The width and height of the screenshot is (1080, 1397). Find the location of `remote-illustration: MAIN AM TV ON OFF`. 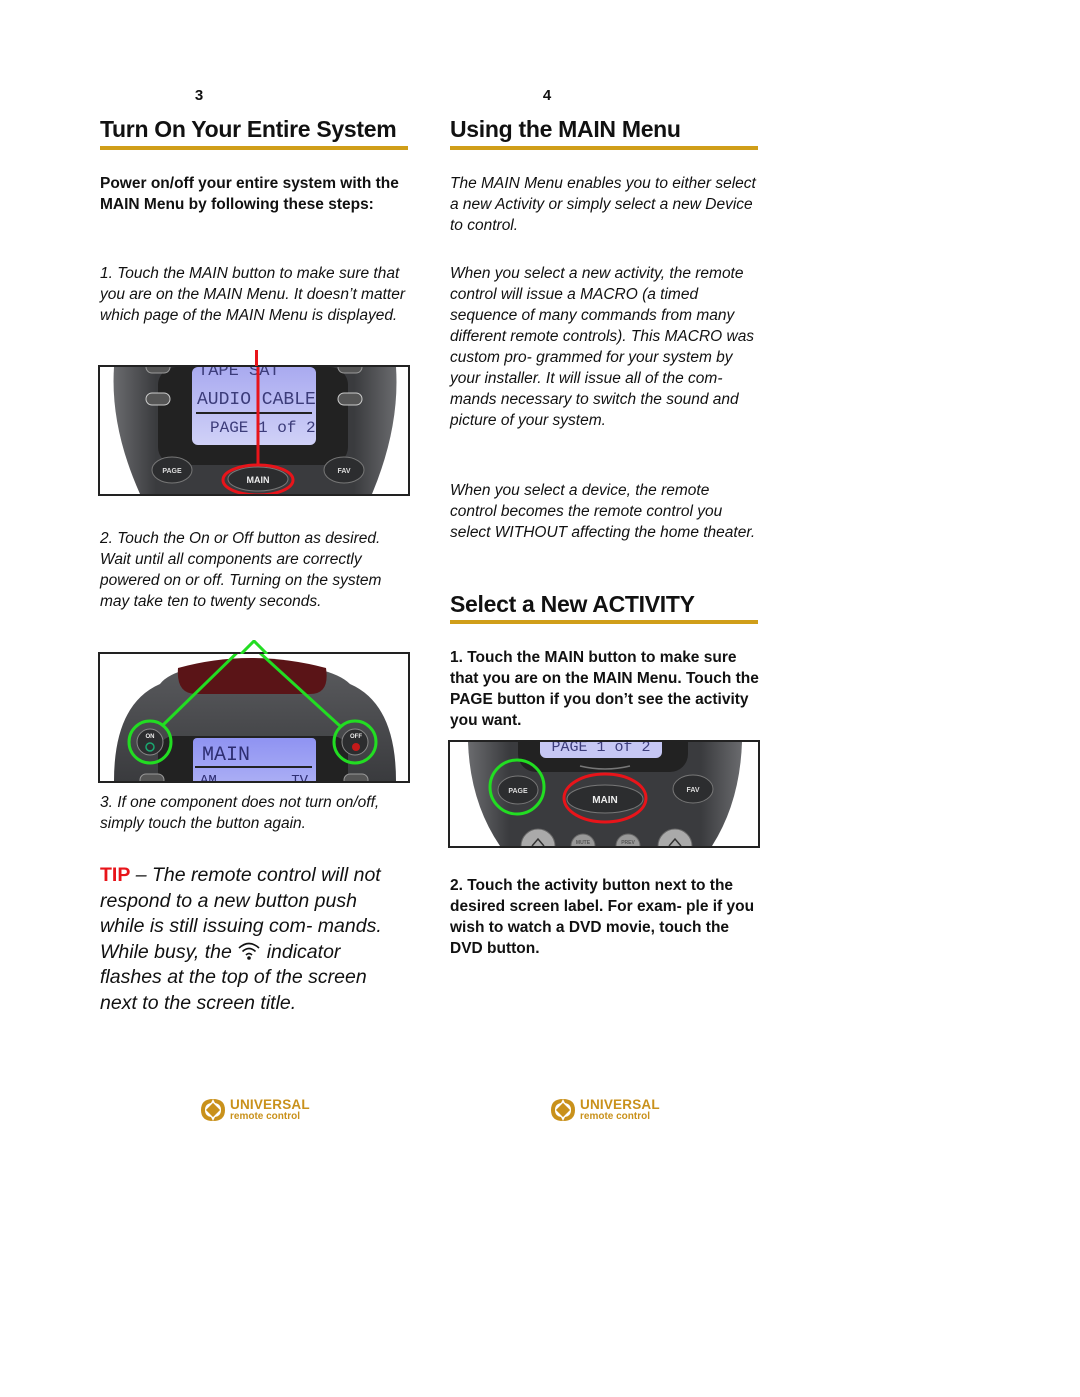

remote-illustration: MAIN AM TV ON OFF is located at coordinates (255, 717).